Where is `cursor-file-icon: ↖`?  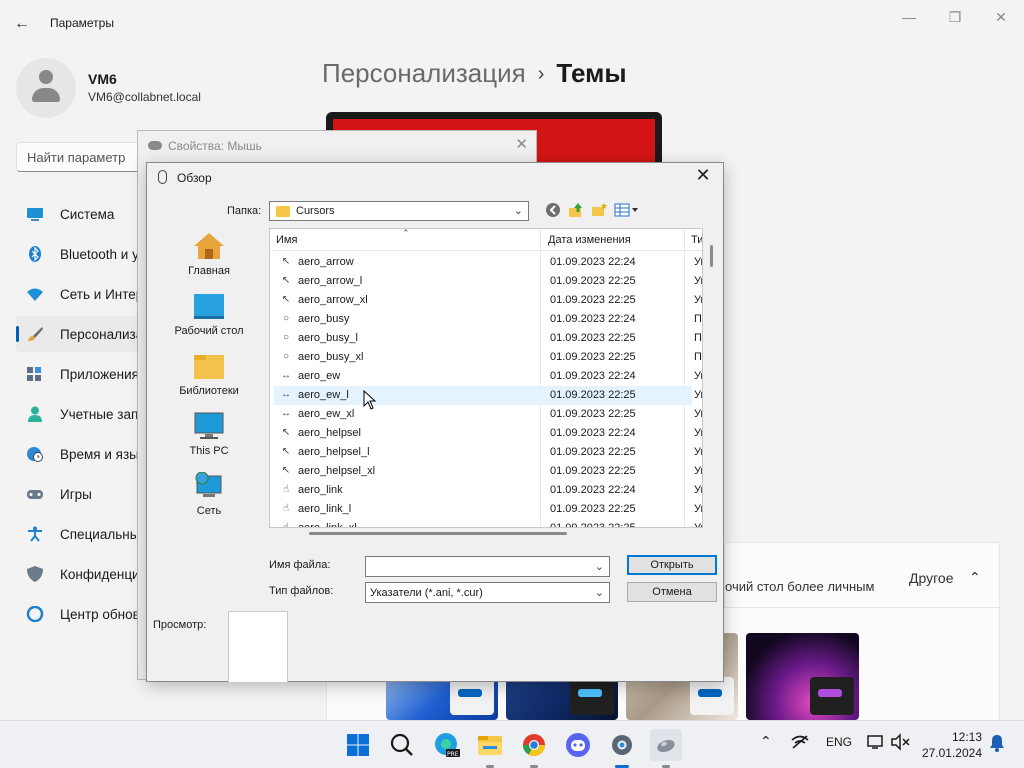
cursor-file-icon: ↖ is located at coordinates (286, 451).